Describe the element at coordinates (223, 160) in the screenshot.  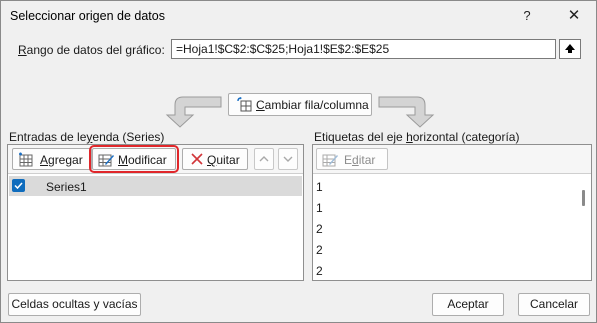
I see `remove-series-label: Quitar` at that location.